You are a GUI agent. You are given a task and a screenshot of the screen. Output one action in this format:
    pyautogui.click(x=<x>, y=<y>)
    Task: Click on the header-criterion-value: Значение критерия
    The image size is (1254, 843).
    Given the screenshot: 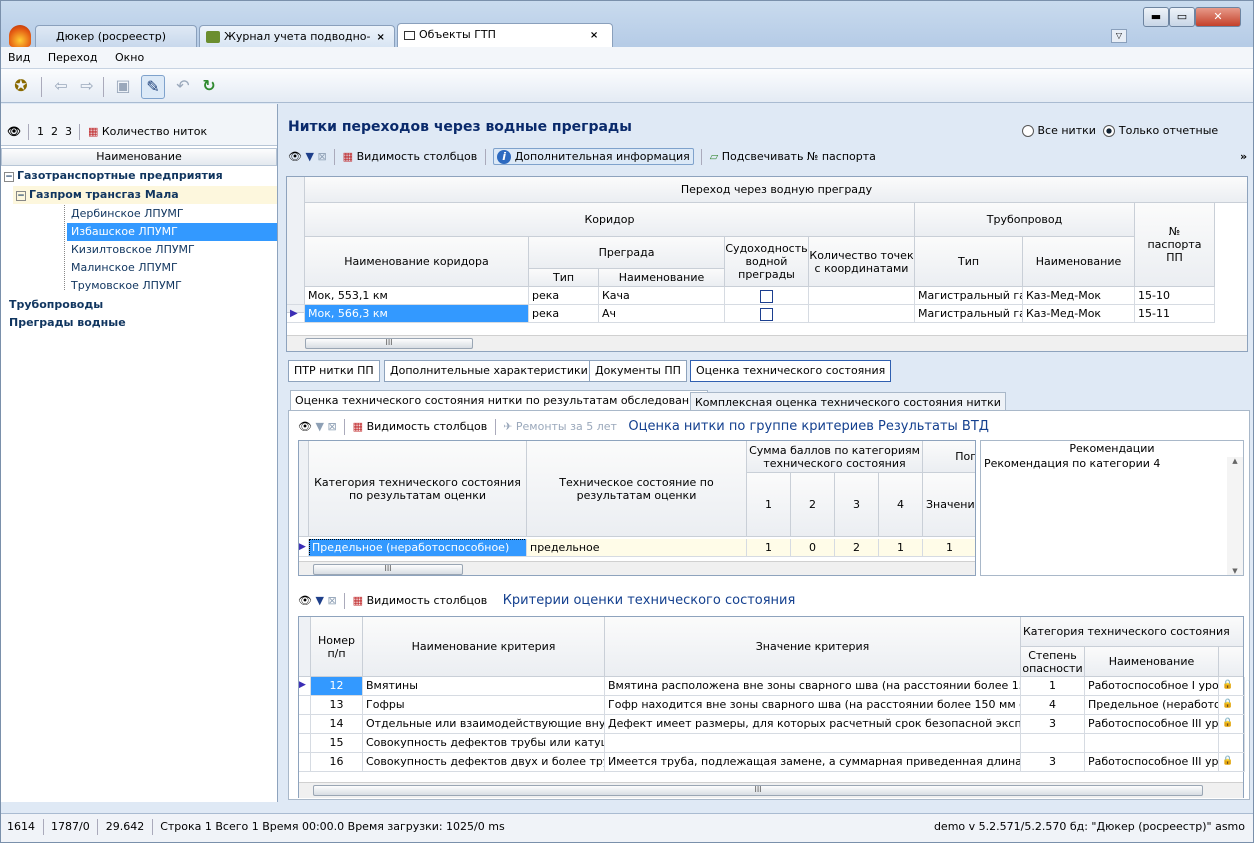 What is the action you would take?
    pyautogui.click(x=813, y=647)
    